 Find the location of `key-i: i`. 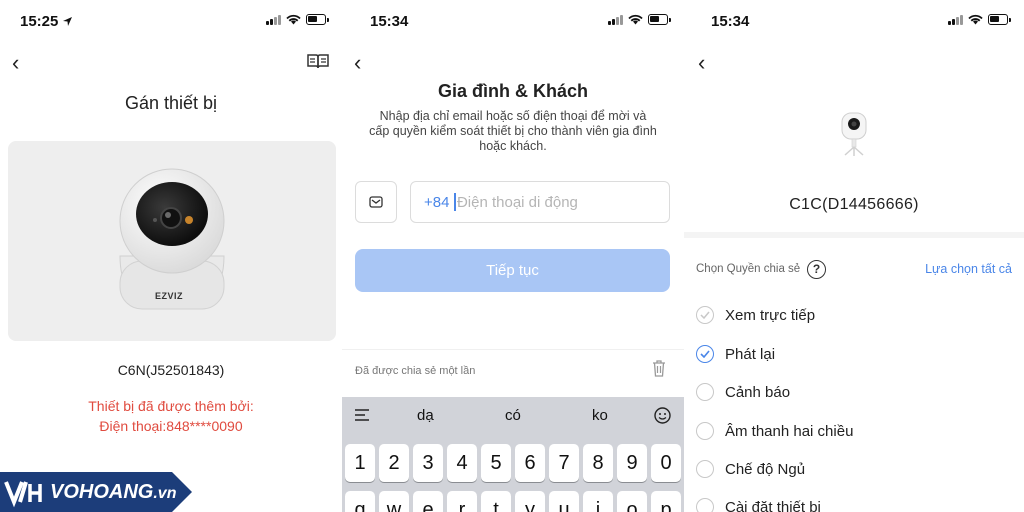

key-i: i is located at coordinates (598, 501).